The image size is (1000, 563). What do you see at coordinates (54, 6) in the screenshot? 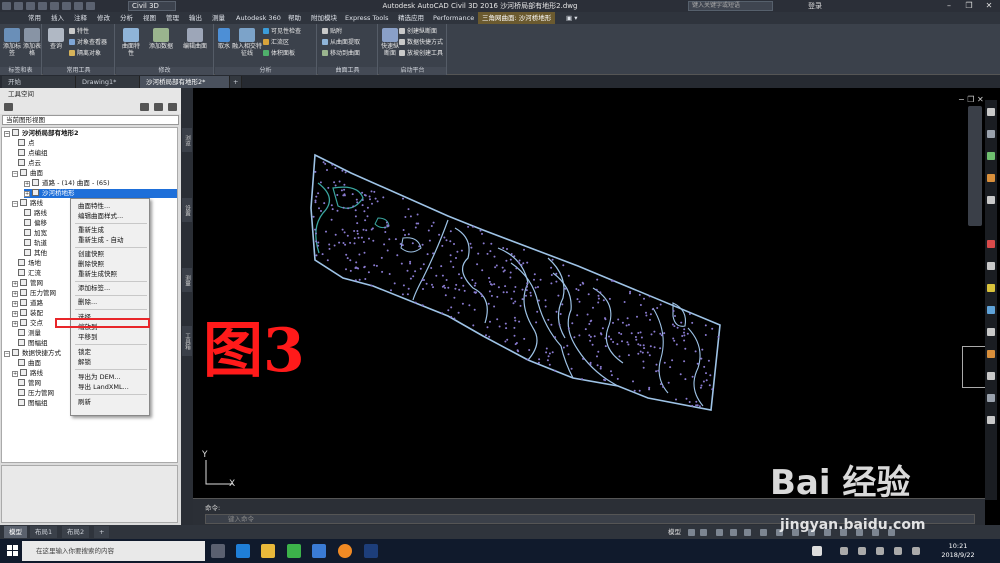
I see `saveas-icon` at bounding box center [54, 6].